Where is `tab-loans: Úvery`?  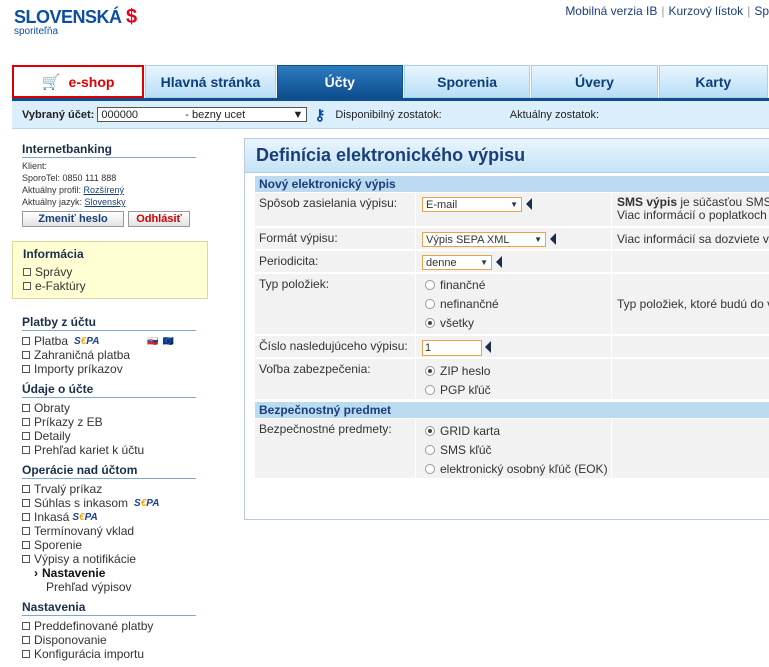
tab-loans: Úvery is located at coordinates (594, 81).